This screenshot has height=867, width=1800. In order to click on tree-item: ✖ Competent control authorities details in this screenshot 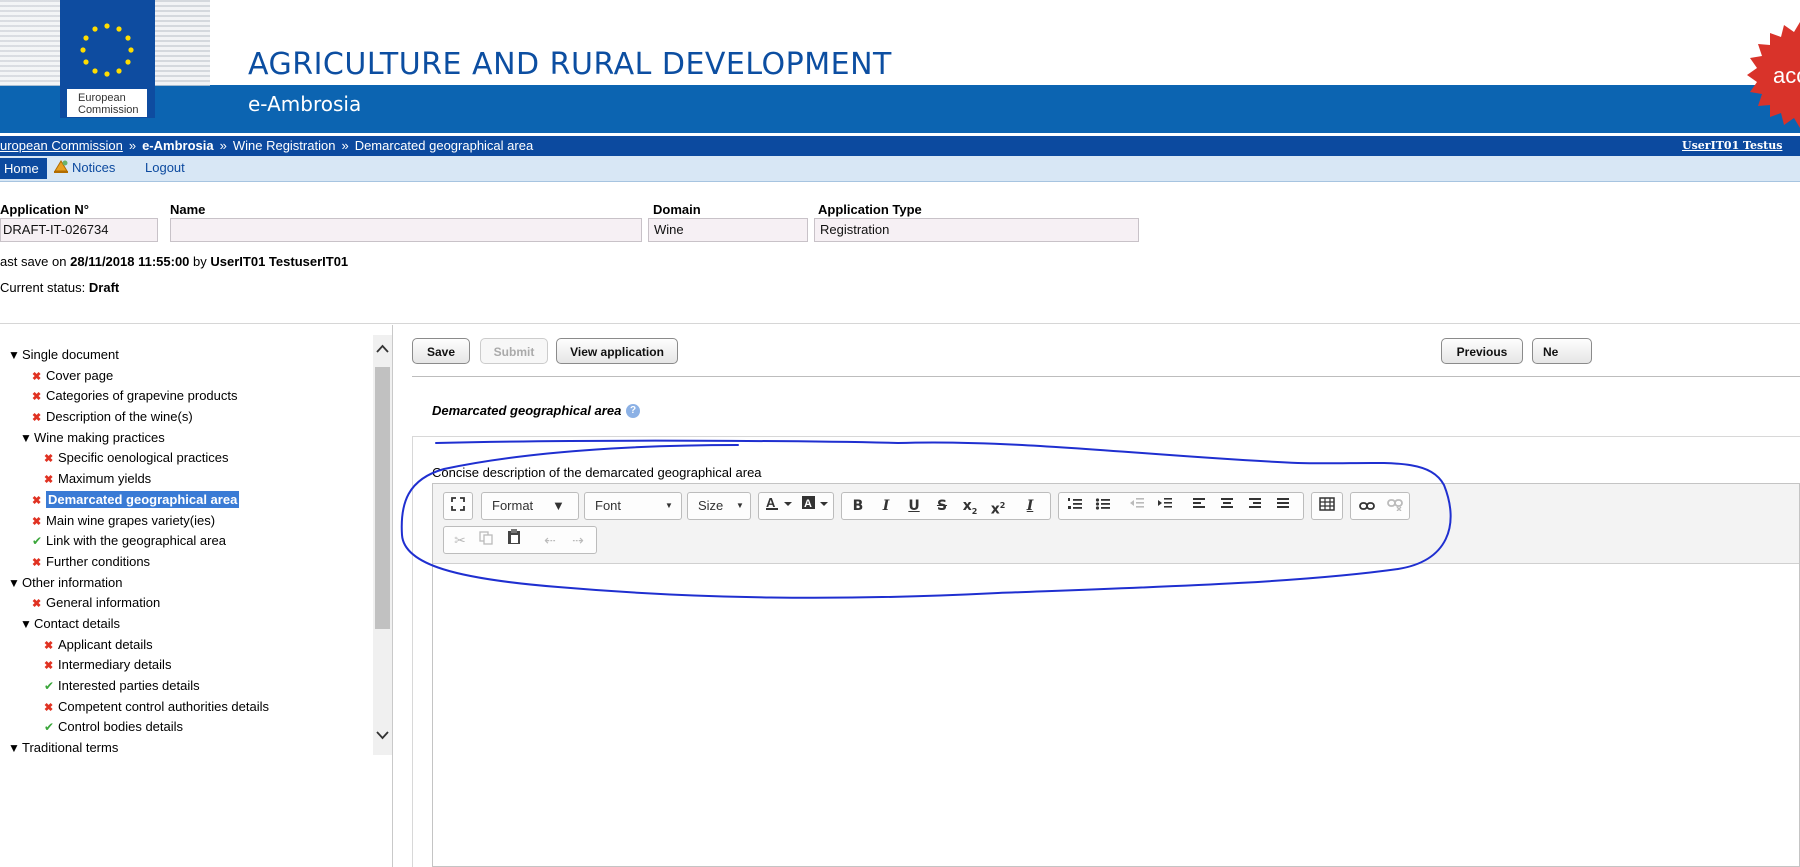, I will do `click(138, 707)`.